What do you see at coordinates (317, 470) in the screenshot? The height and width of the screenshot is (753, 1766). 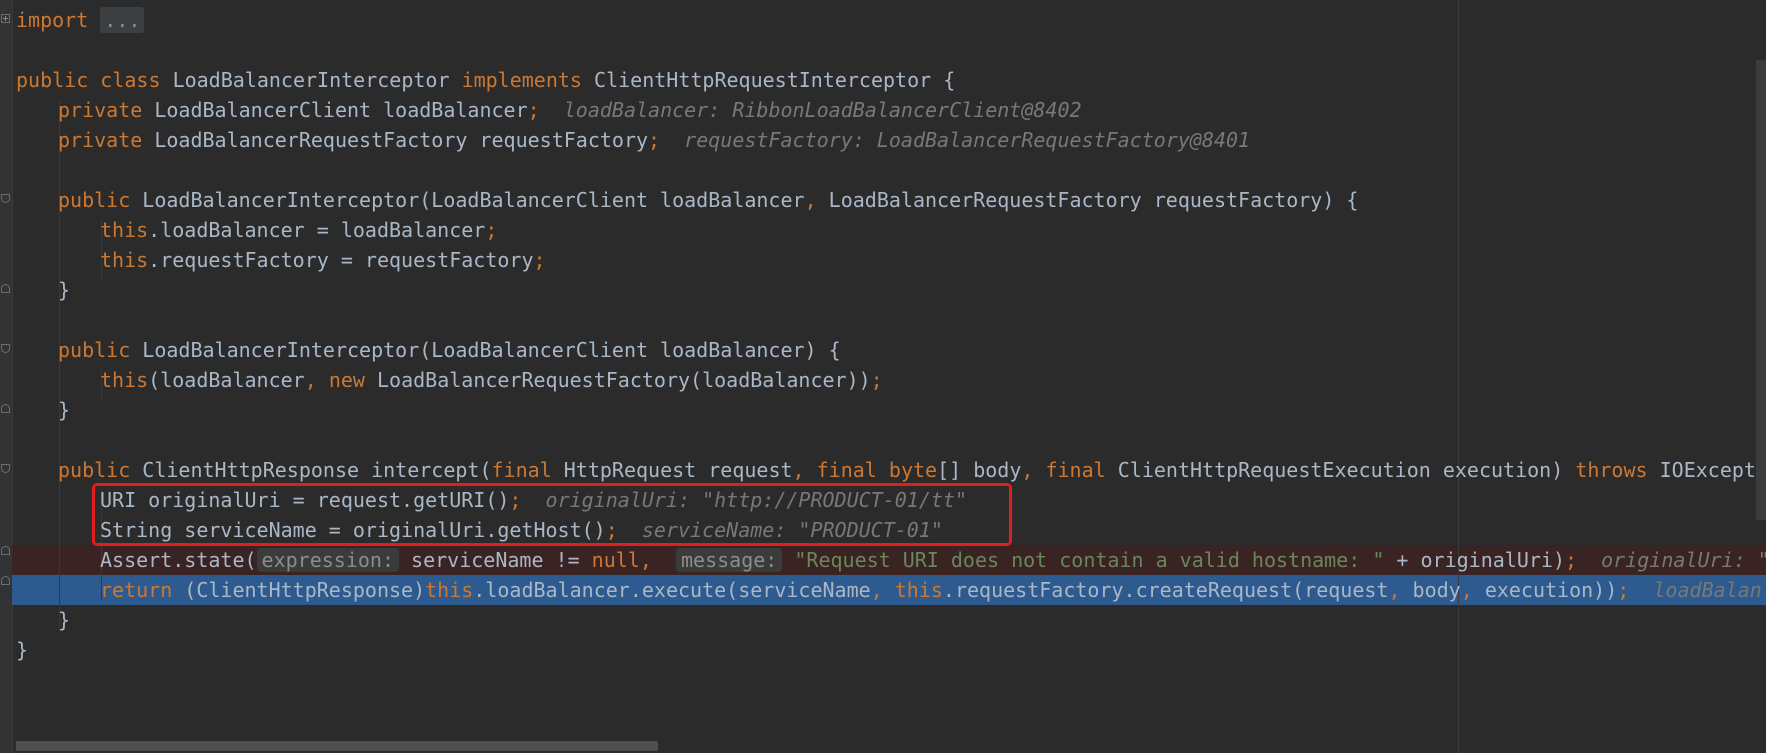 I see `code-text: ClientHttpResponse intercept(` at bounding box center [317, 470].